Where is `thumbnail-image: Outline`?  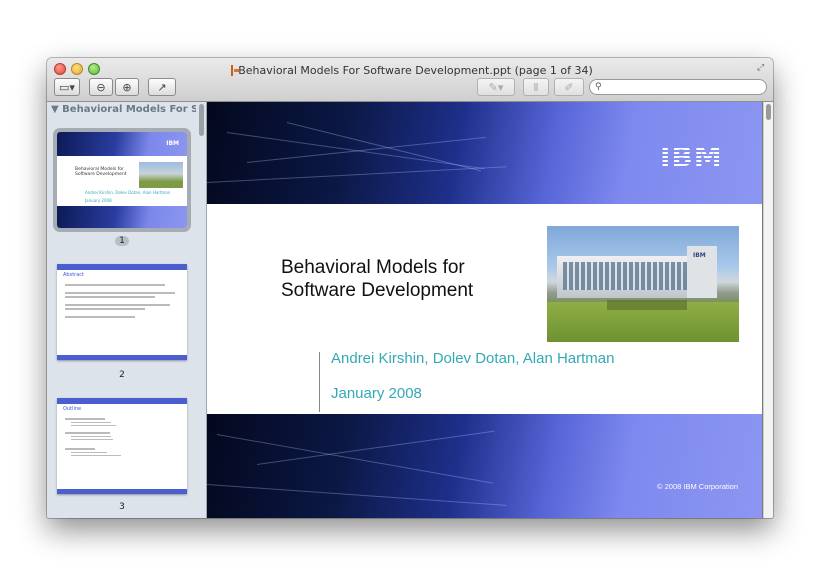
thumbnail-image: Outline is located at coordinates (122, 446).